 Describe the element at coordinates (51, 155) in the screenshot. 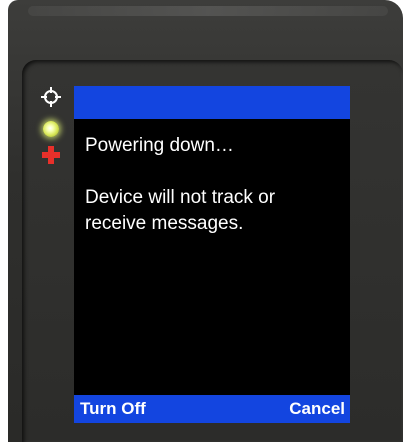

I see `sos-plus-icon` at that location.